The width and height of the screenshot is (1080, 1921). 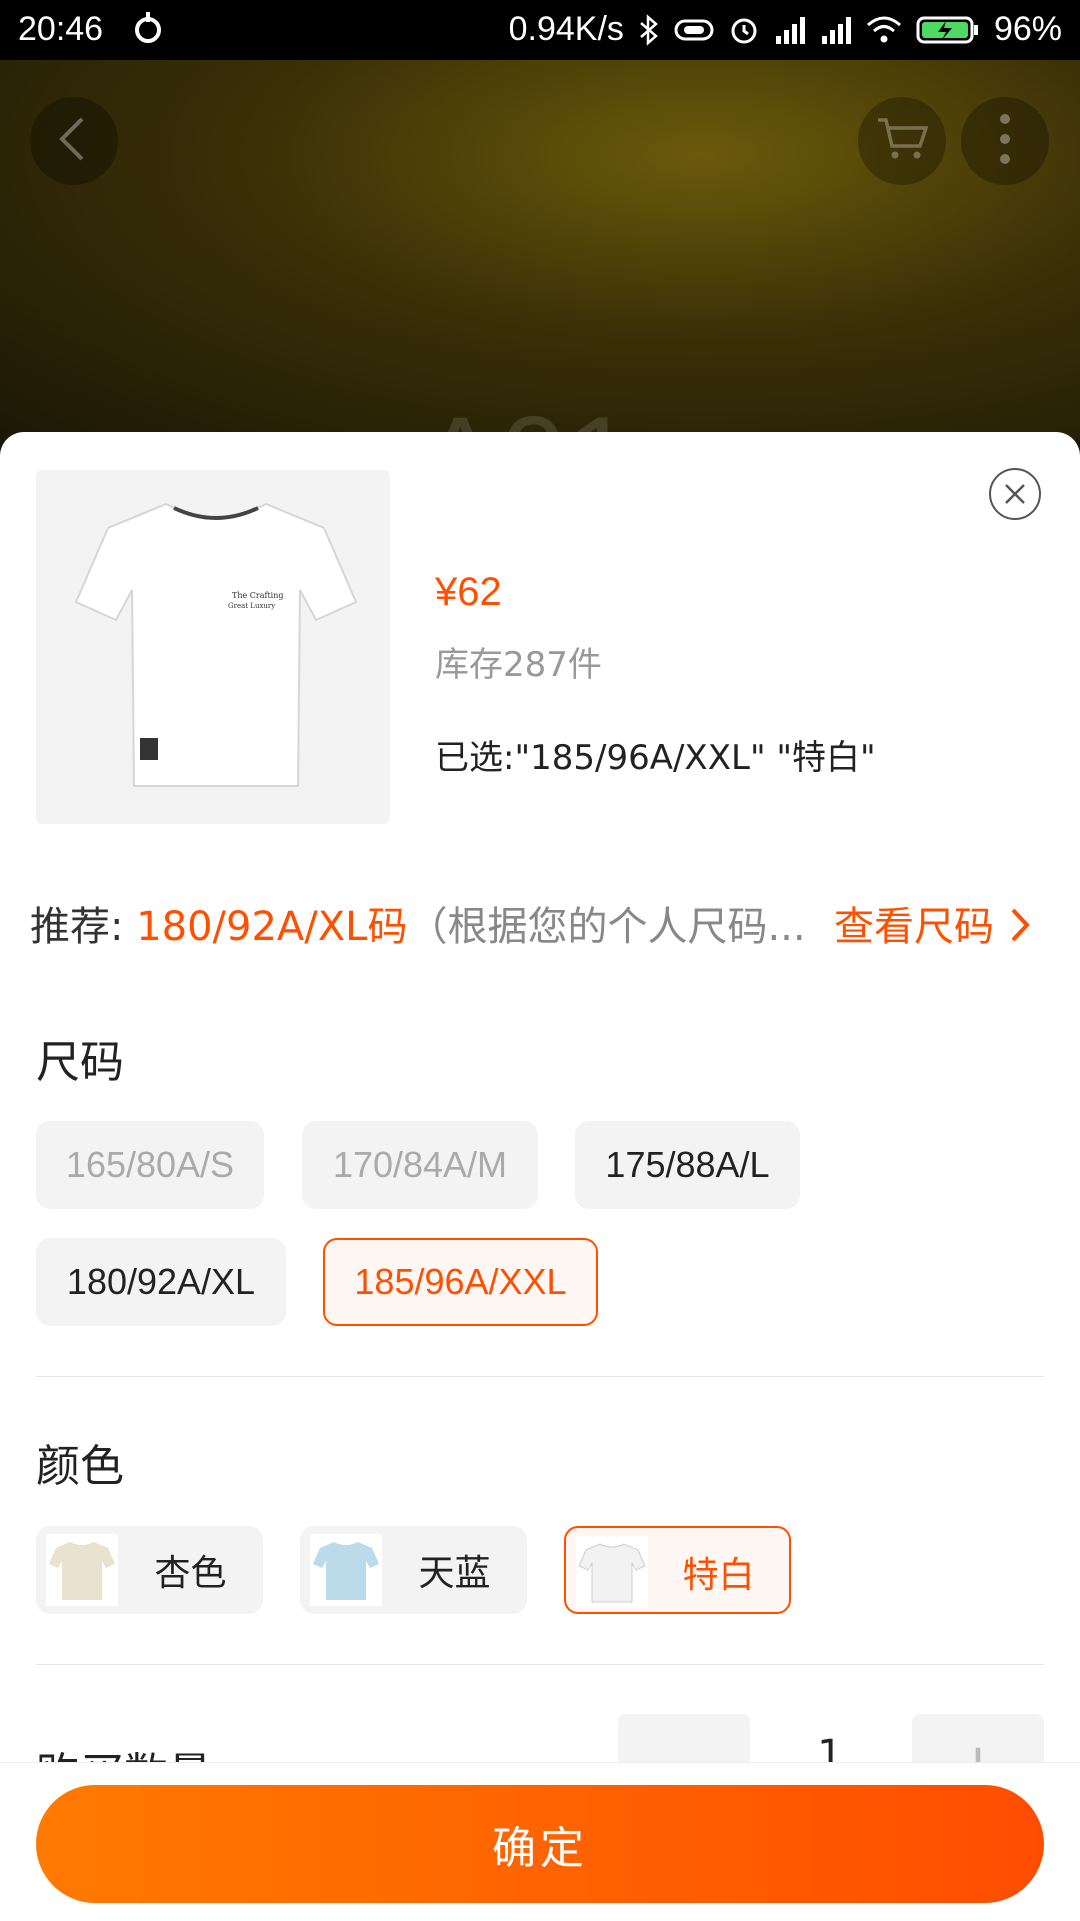 What do you see at coordinates (468, 592) in the screenshot?
I see `product-price: ¥62` at bounding box center [468, 592].